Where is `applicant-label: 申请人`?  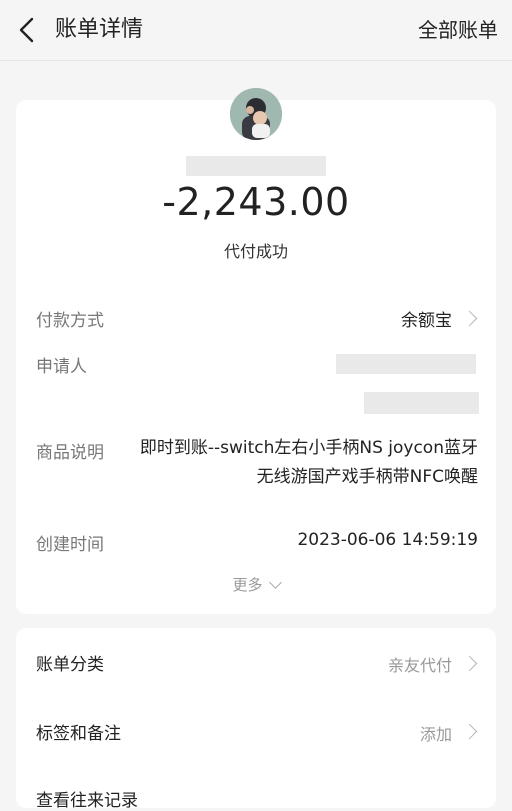 applicant-label: 申请人 is located at coordinates (61, 367).